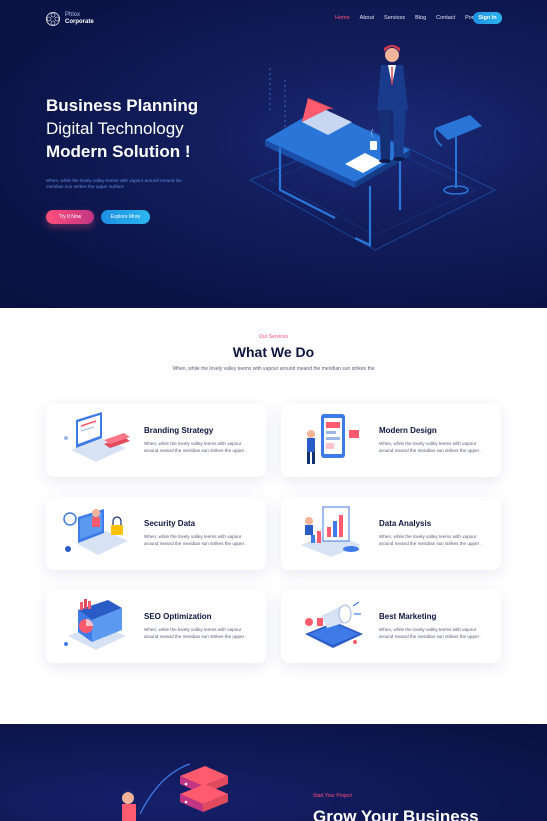 The image size is (547, 821). Describe the element at coordinates (367, 18) in the screenshot. I see `nav-about: About` at that location.